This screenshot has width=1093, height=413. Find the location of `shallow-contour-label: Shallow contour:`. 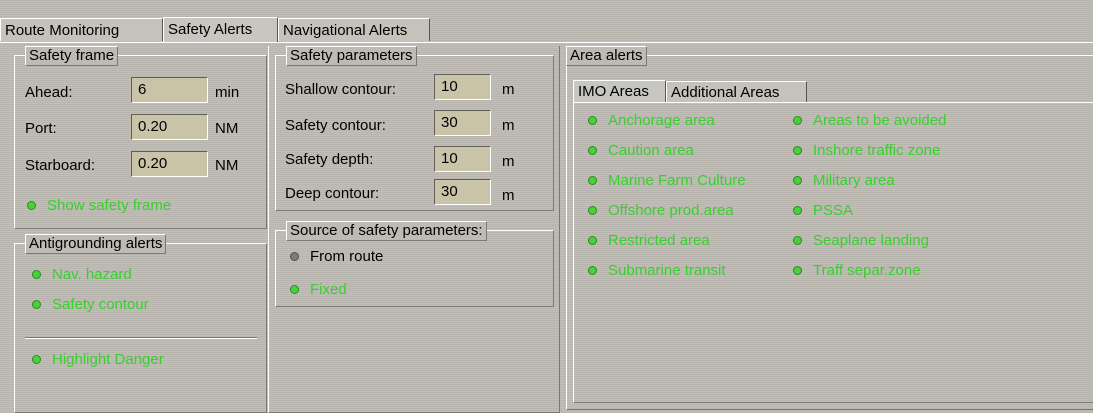

shallow-contour-label: Shallow contour: is located at coordinates (340, 89).